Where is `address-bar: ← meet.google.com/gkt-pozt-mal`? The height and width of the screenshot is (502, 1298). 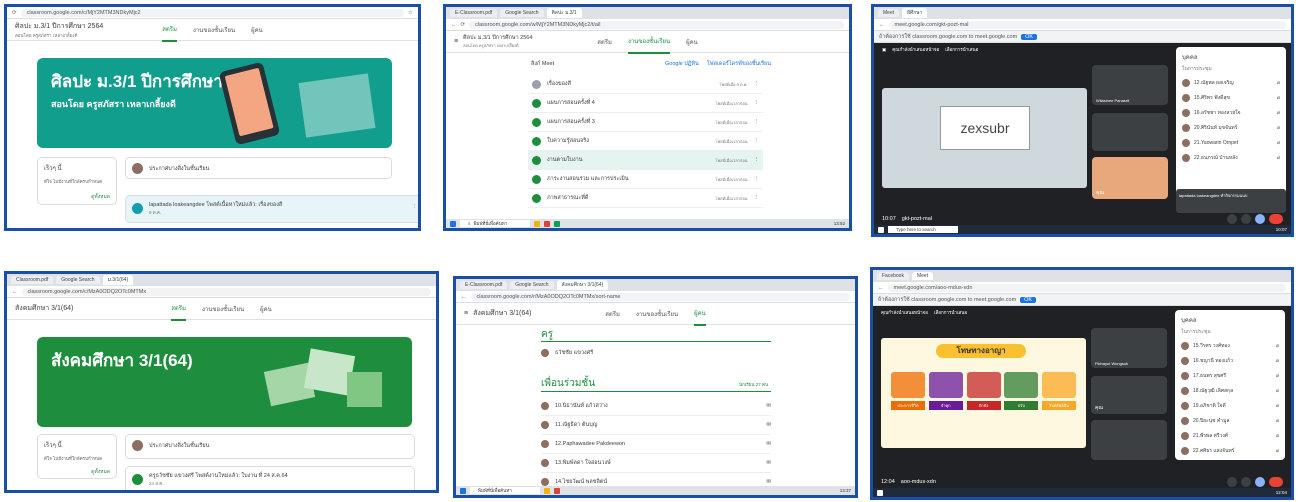 address-bar: ← meet.google.com/gkt-pozt-mal is located at coordinates (1082, 25).